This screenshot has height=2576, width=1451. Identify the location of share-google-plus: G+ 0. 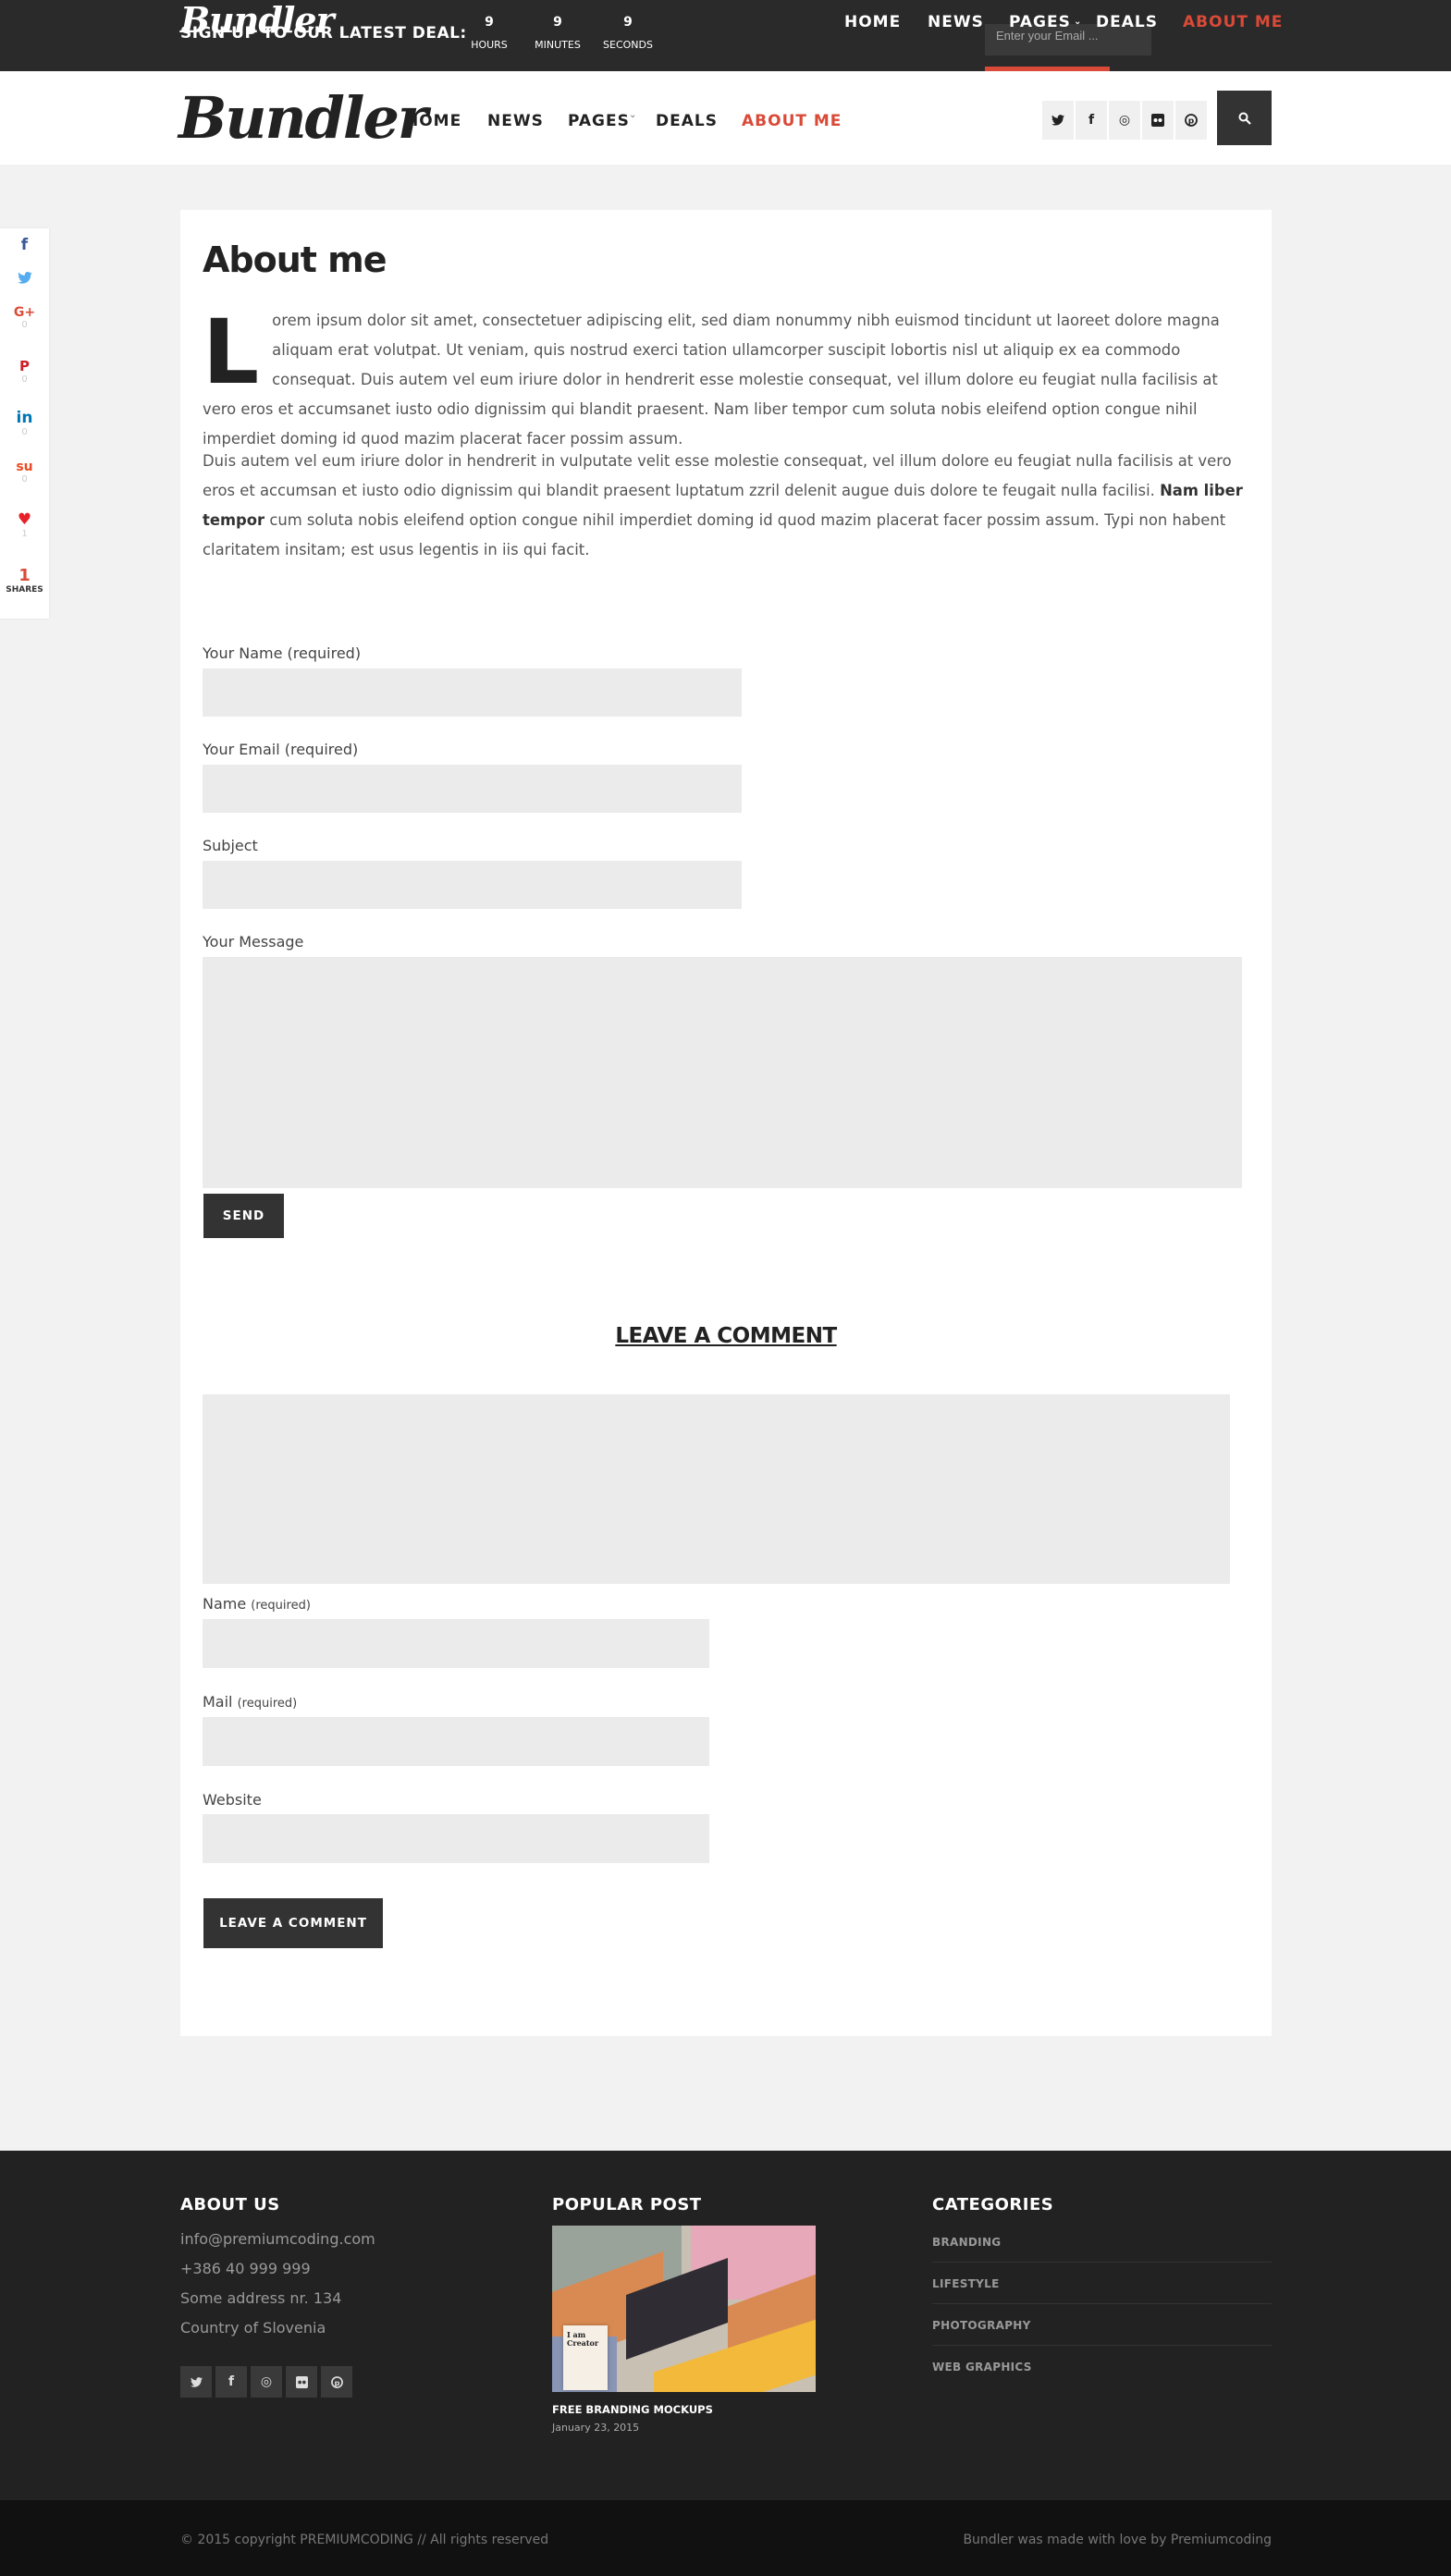
(24, 317).